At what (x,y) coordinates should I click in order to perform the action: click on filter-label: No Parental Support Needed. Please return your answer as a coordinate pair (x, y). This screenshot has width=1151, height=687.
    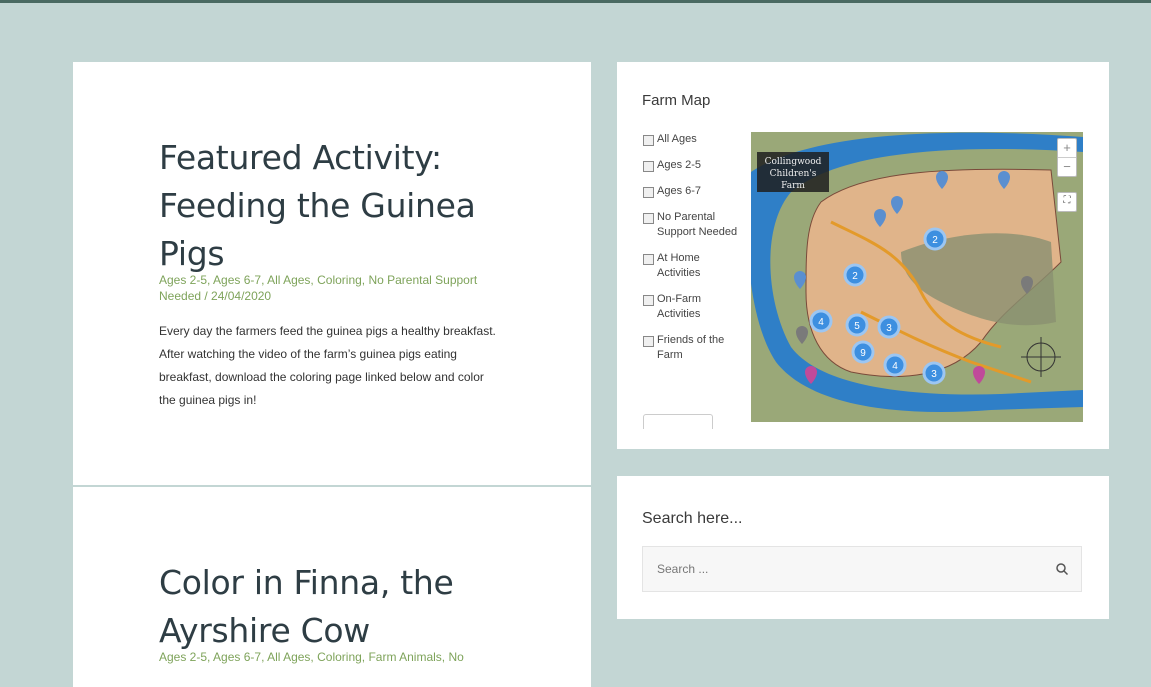
    Looking at the image, I should click on (697, 224).